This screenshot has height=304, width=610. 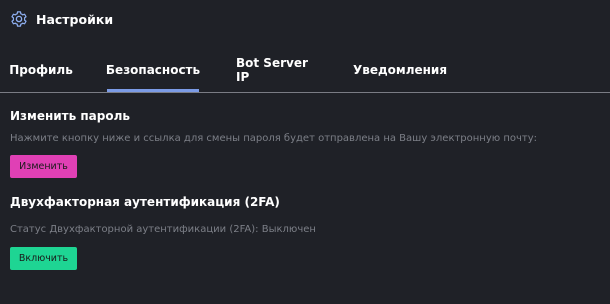 I want to click on page-header: Настройки, so click(x=61, y=19).